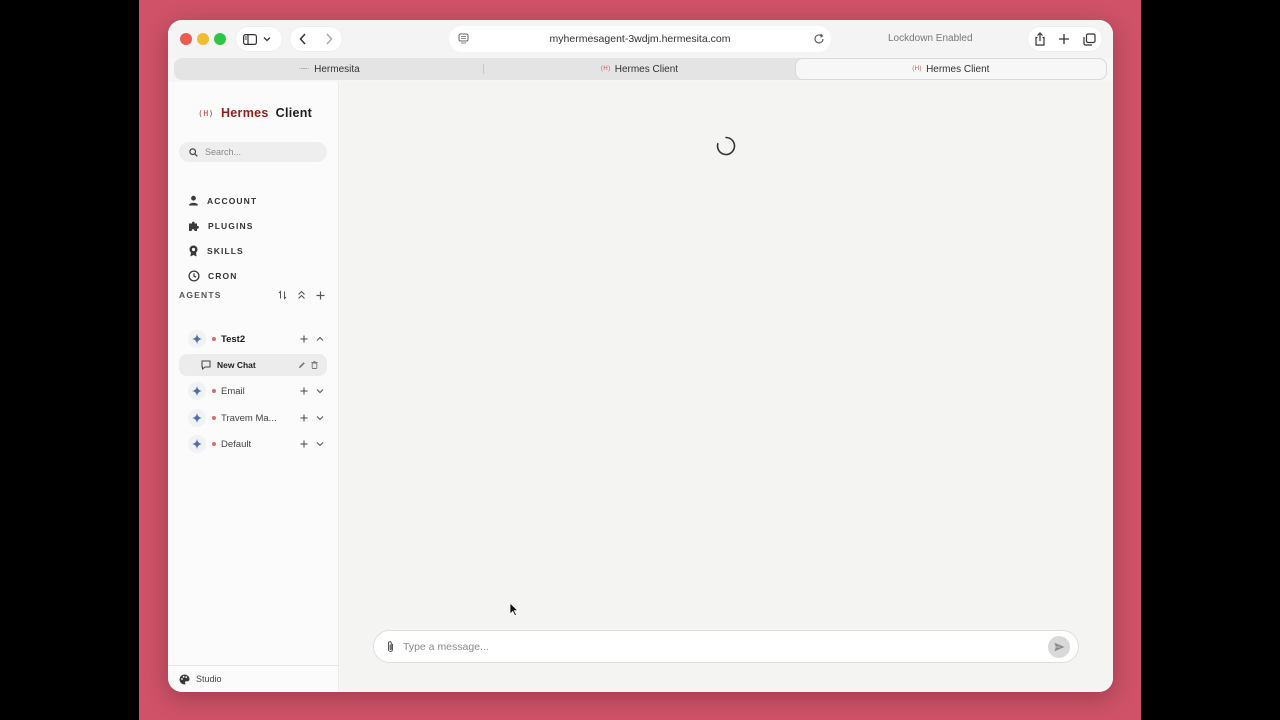 The height and width of the screenshot is (720, 1280). What do you see at coordinates (250, 39) in the screenshot?
I see `sidebar-icon` at bounding box center [250, 39].